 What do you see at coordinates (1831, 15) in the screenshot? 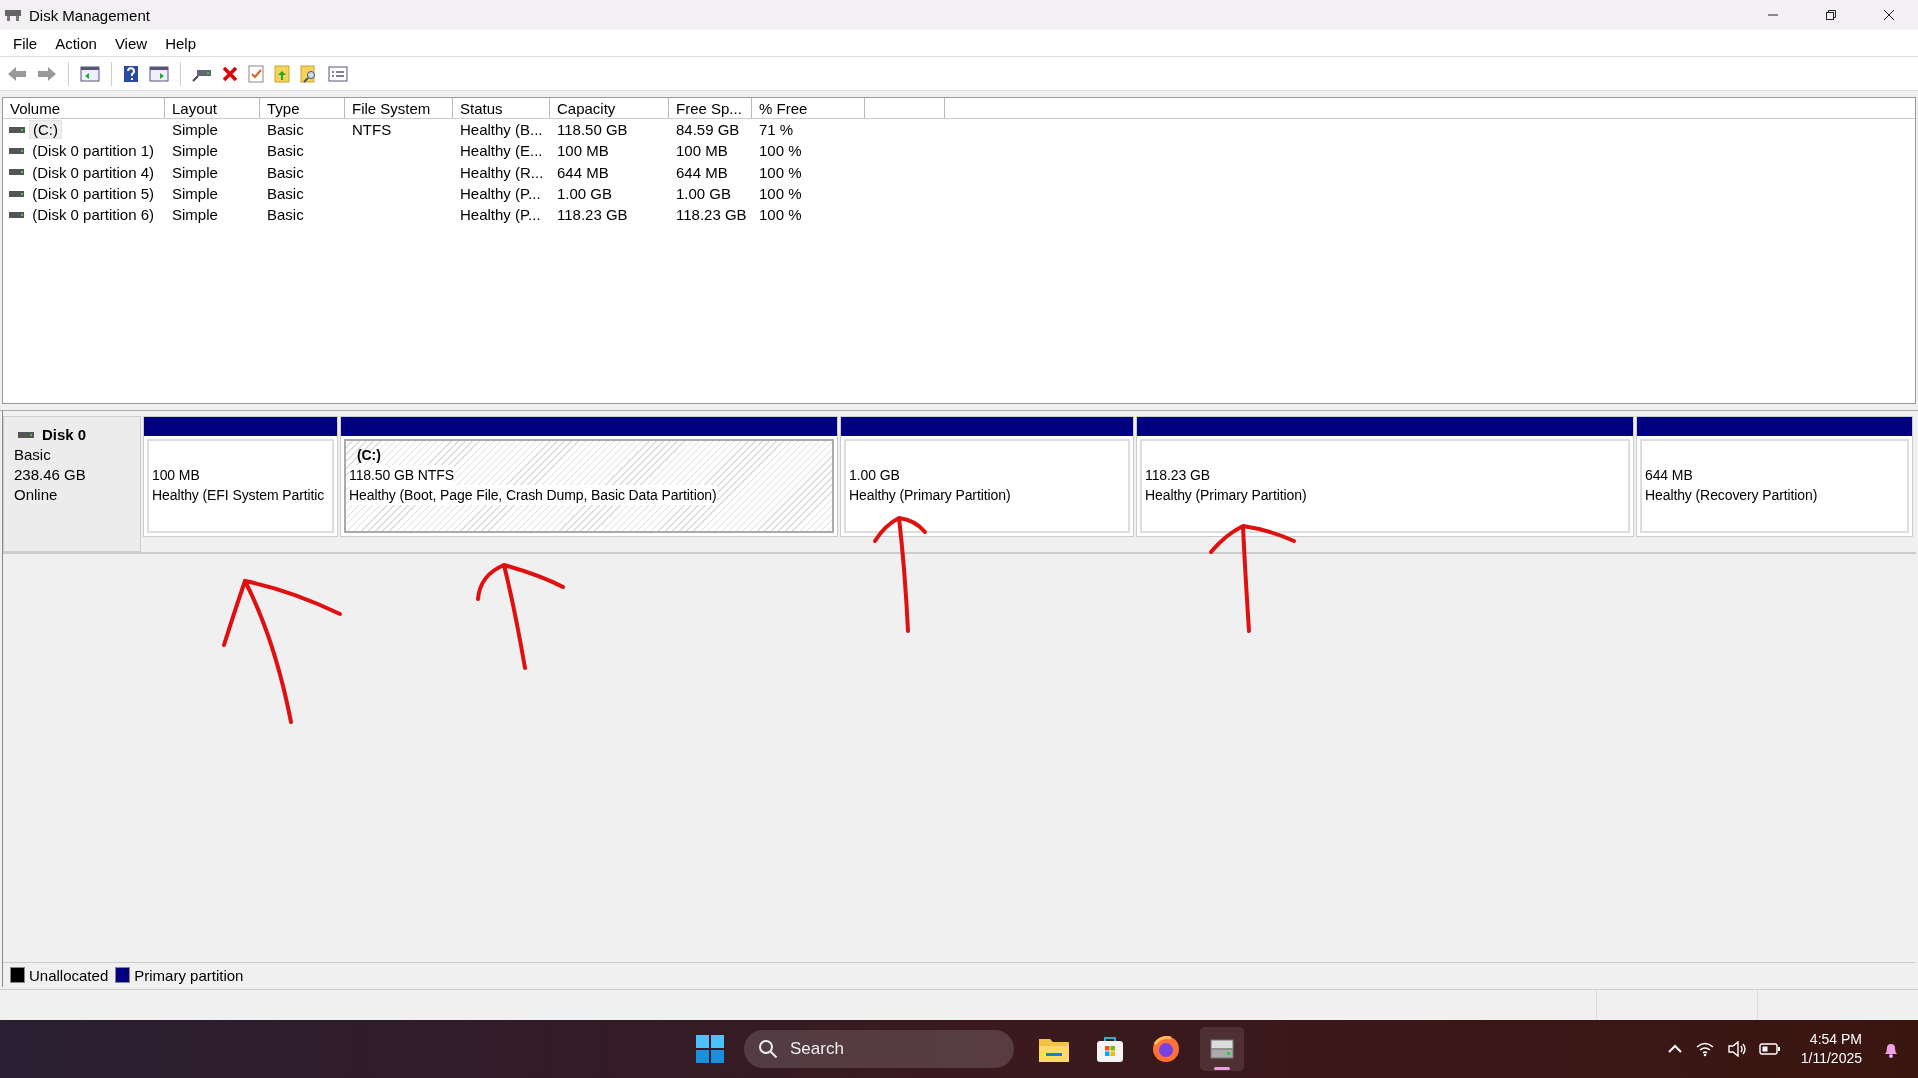
I see `restore-icon` at bounding box center [1831, 15].